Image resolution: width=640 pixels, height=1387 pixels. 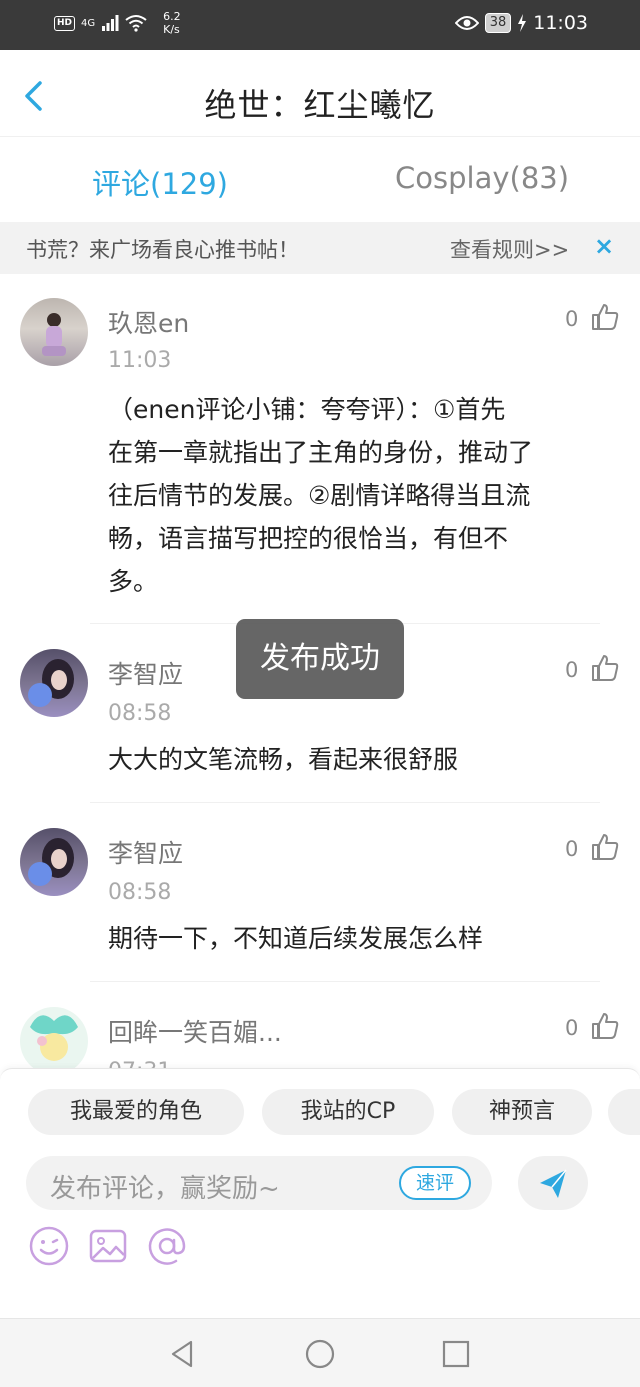 I want to click on nav-recents-icon, so click(x=456, y=1354).